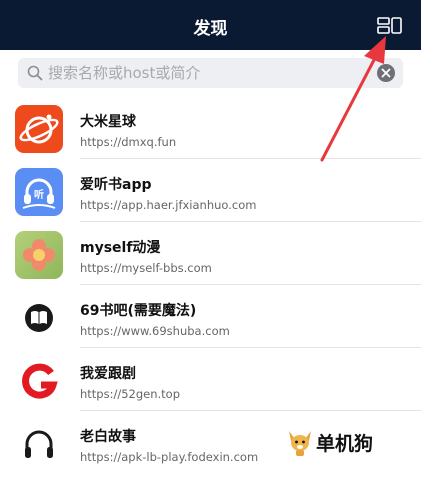 Image resolution: width=421 pixels, height=480 pixels. I want to click on headphones-listen-logo-icon: 听, so click(39, 192).